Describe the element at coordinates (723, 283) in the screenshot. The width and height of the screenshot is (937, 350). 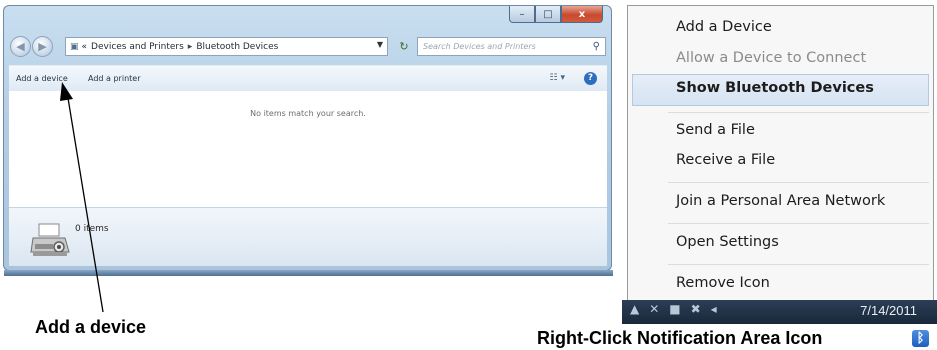
I see `menu-item-remove-icon: Remove Icon` at that location.